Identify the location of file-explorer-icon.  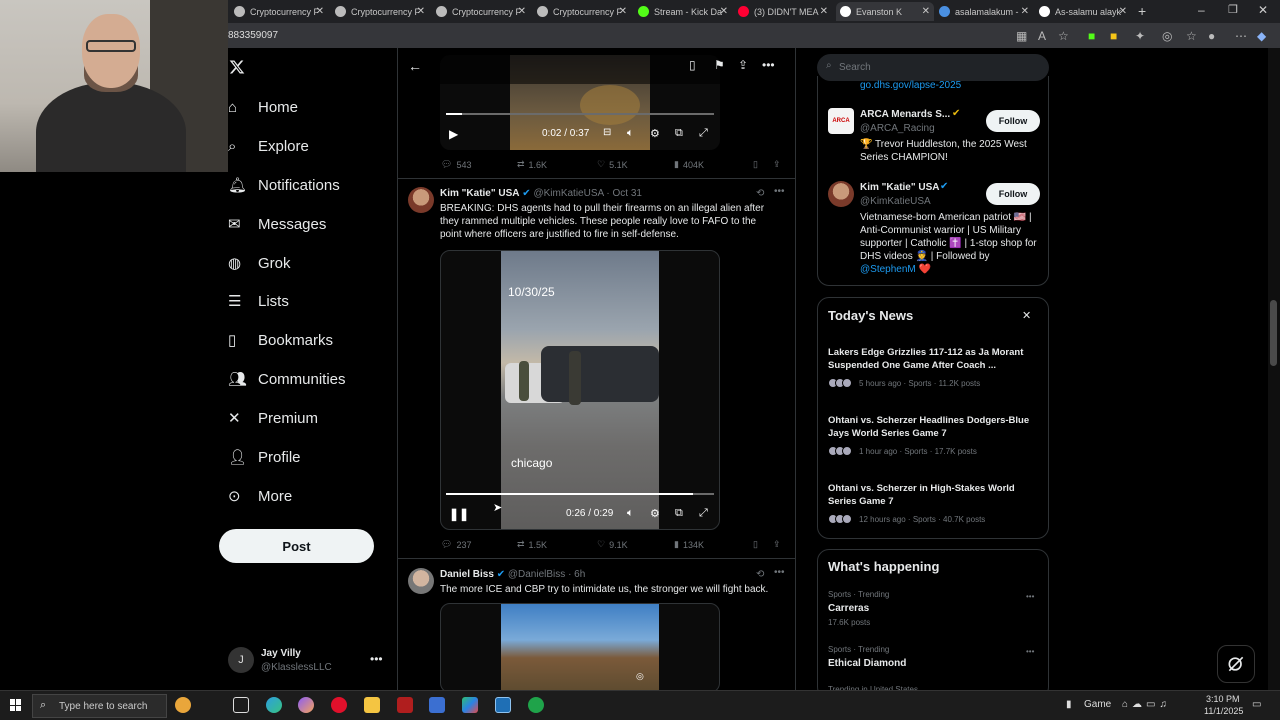
(372, 705).